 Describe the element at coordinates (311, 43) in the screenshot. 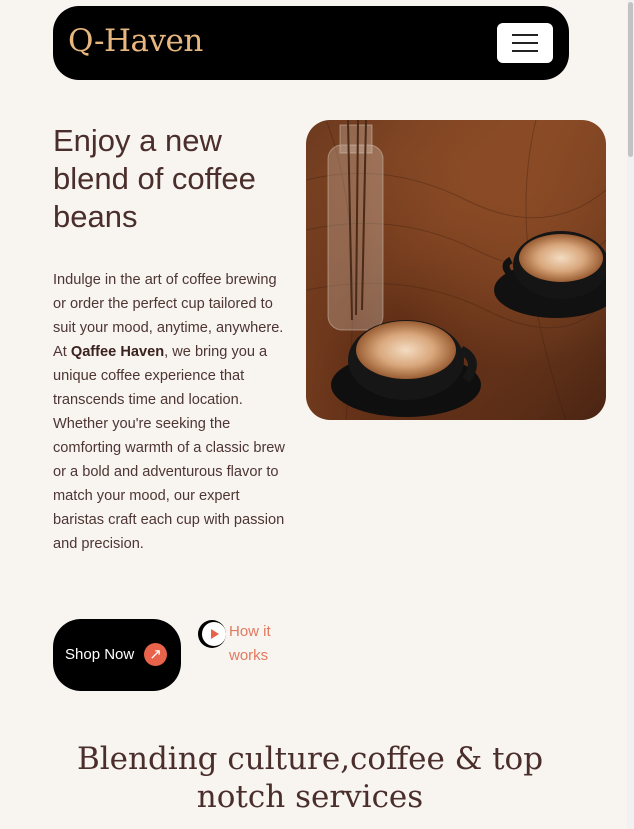

I see `navbar: Q-Haven` at that location.